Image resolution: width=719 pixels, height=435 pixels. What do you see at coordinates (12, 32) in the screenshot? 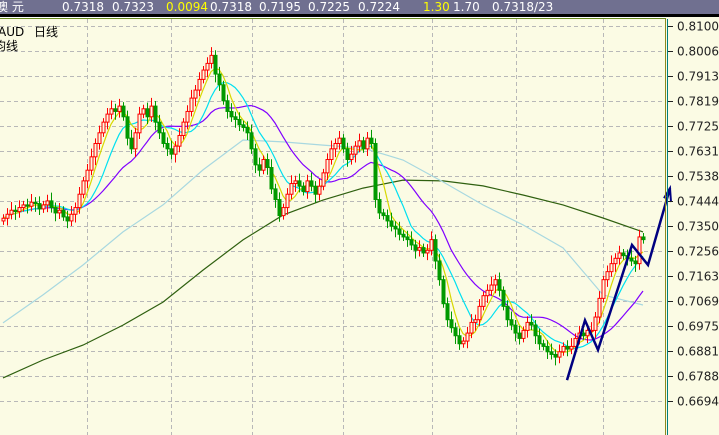
I see `symbol-label: AUD` at bounding box center [12, 32].